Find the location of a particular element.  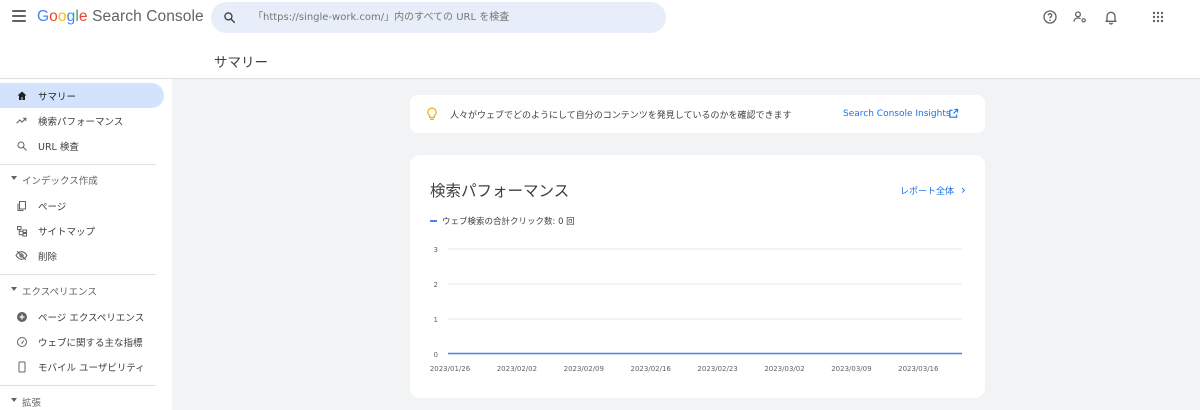

product-name: Search Console is located at coordinates (148, 16).